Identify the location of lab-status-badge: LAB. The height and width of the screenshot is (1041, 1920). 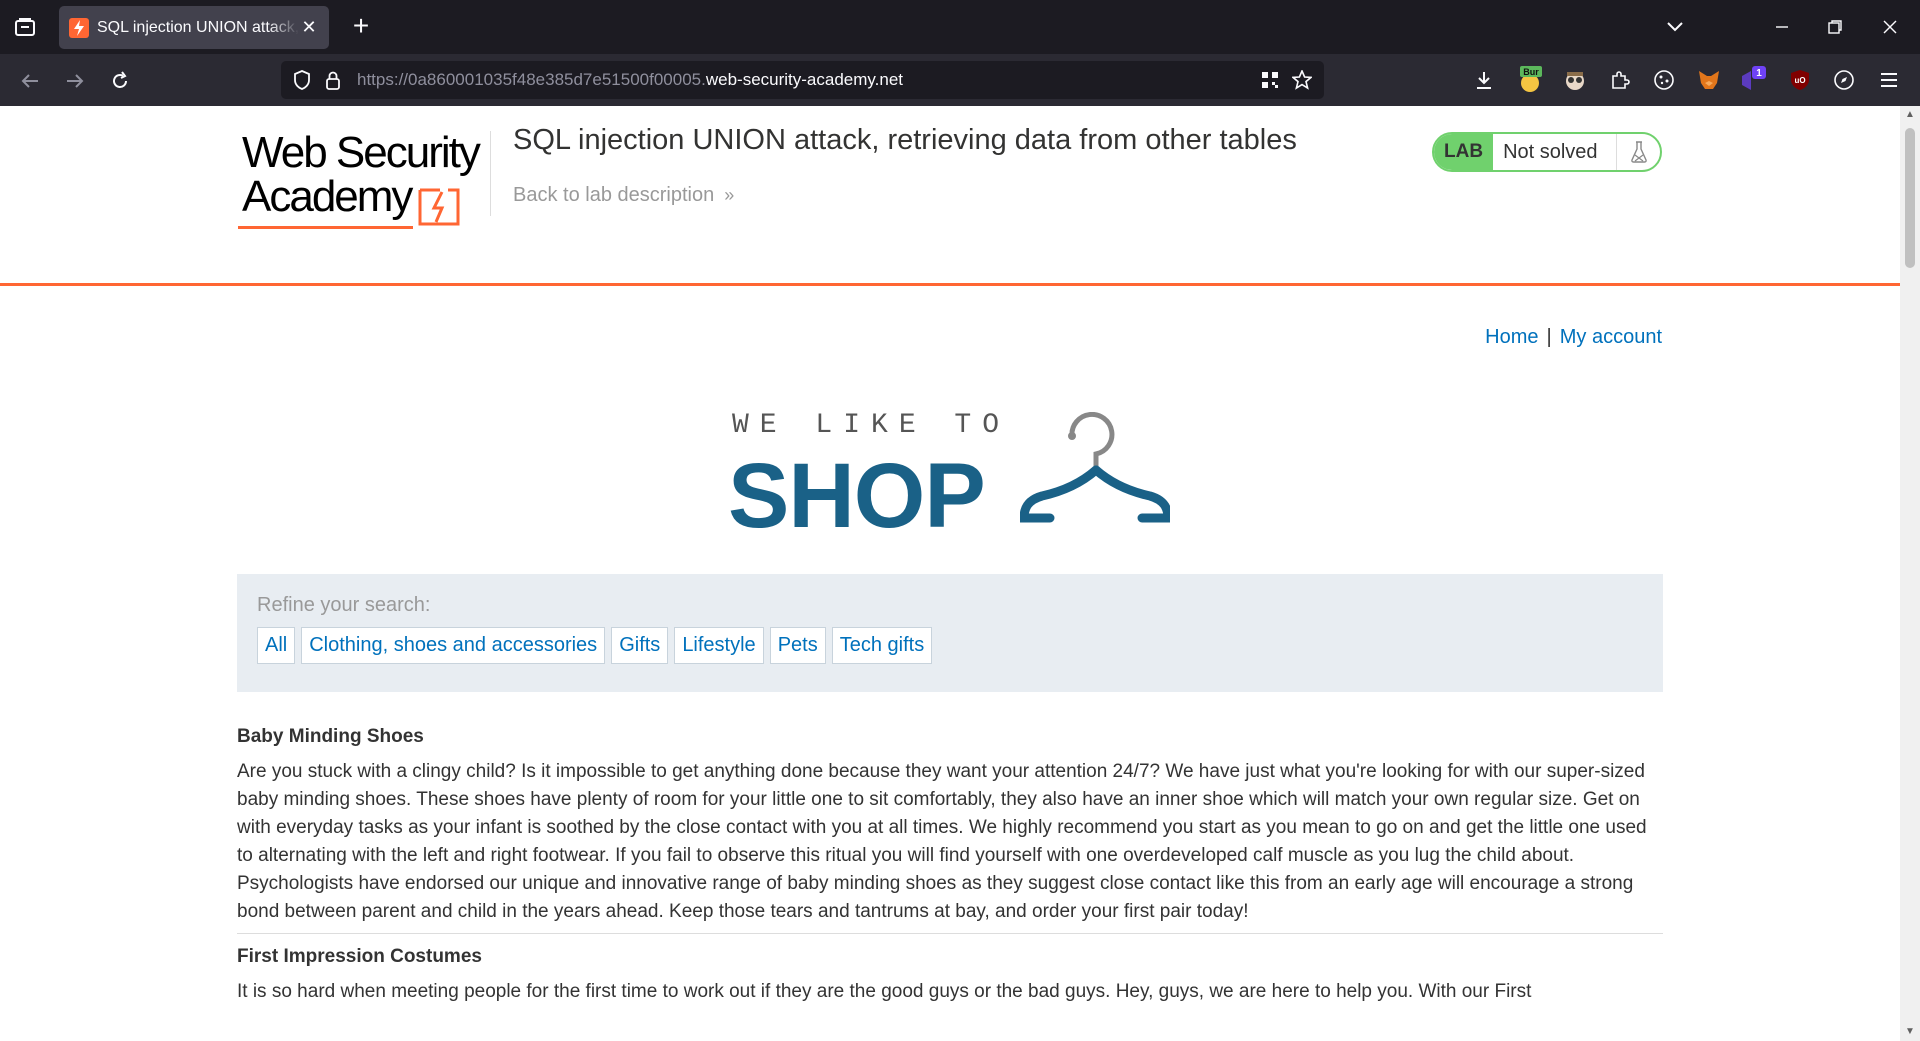
(1464, 152).